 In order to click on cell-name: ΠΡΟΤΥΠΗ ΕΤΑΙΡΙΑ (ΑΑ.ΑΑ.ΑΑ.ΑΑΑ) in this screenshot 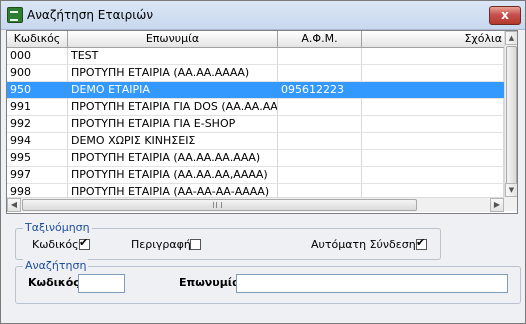, I will do `click(173, 158)`.